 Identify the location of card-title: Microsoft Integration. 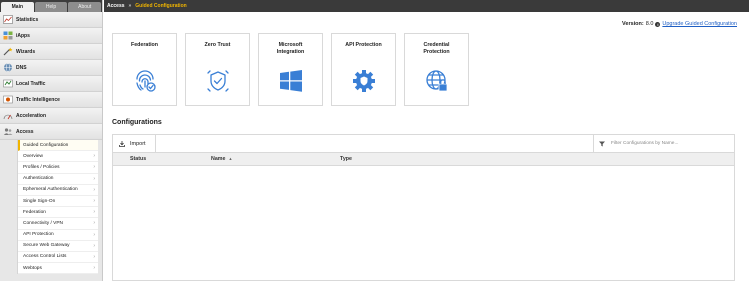
(290, 48).